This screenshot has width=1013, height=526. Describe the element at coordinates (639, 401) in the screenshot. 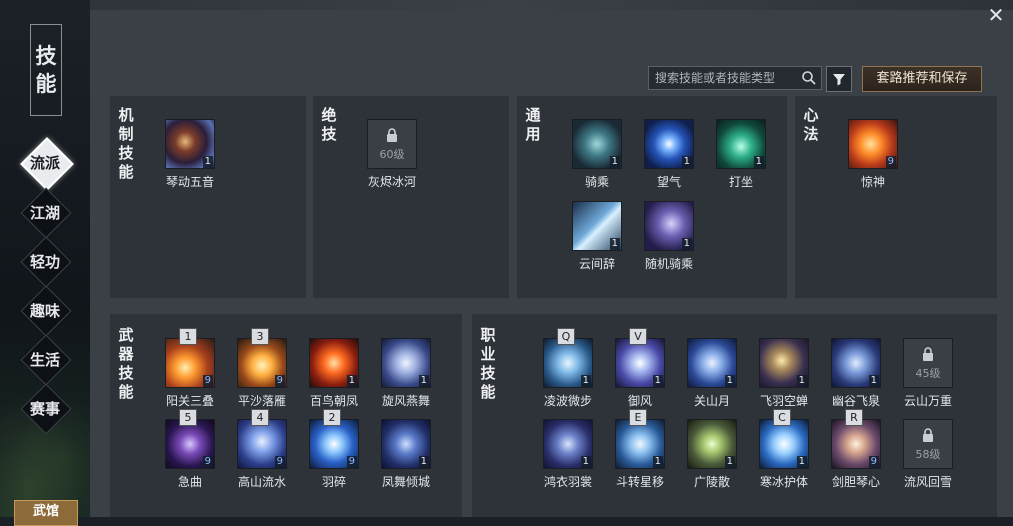

I see `skill-name: 御风` at that location.